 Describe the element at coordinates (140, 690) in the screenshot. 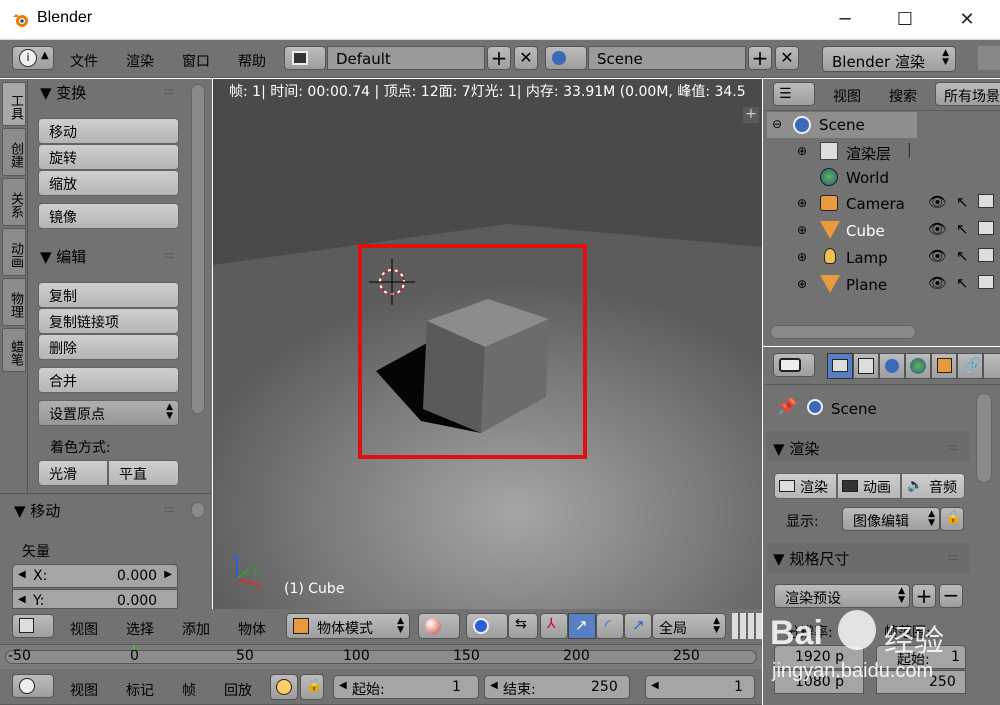

I see `menu-marker: 标记` at that location.